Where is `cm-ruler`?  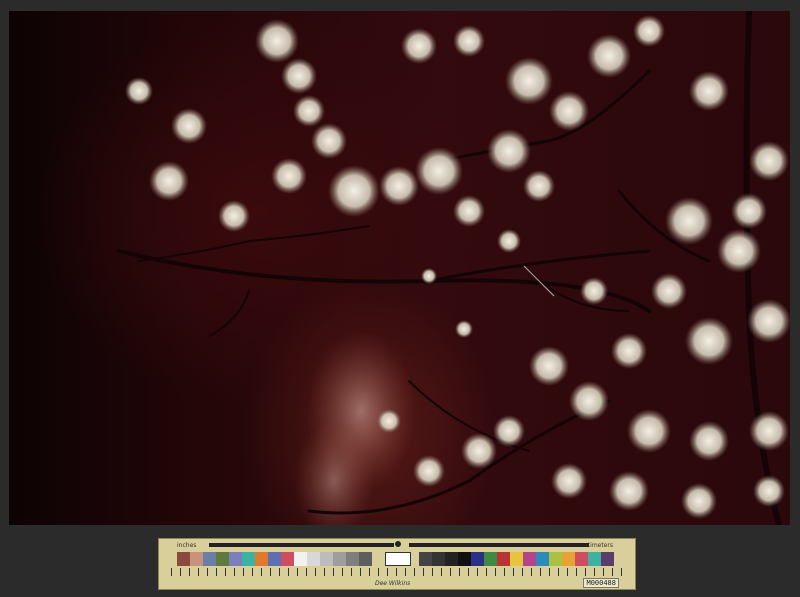
cm-ruler is located at coordinates (499, 545).